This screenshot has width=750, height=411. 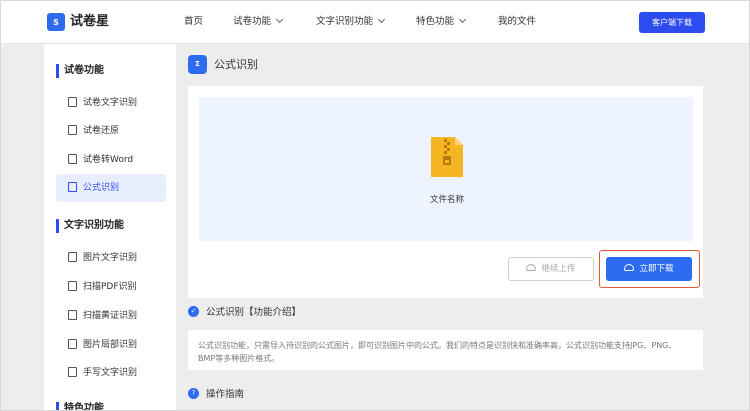 What do you see at coordinates (72, 343) in the screenshot?
I see `crop-icon` at bounding box center [72, 343].